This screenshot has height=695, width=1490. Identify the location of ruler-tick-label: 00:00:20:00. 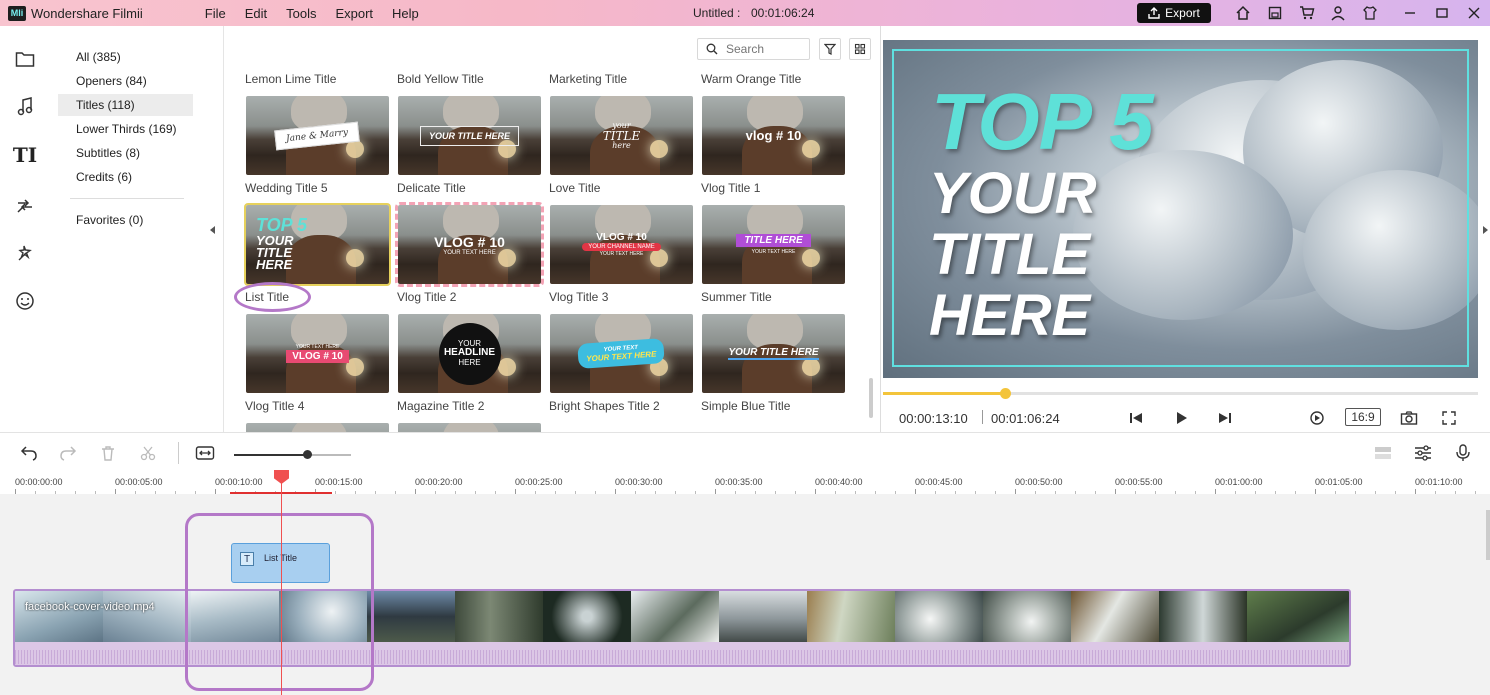
(439, 482).